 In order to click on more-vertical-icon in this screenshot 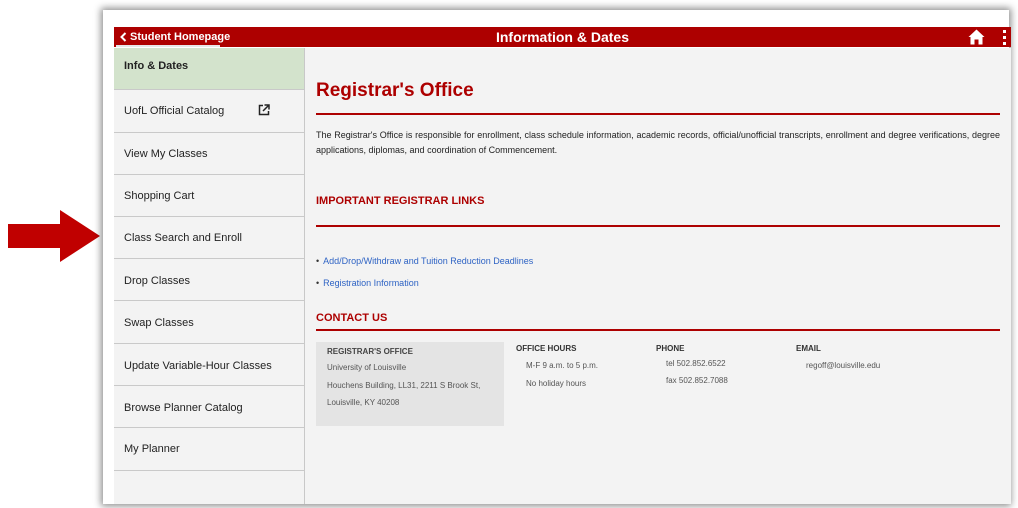, I will do `click(1004, 37)`.